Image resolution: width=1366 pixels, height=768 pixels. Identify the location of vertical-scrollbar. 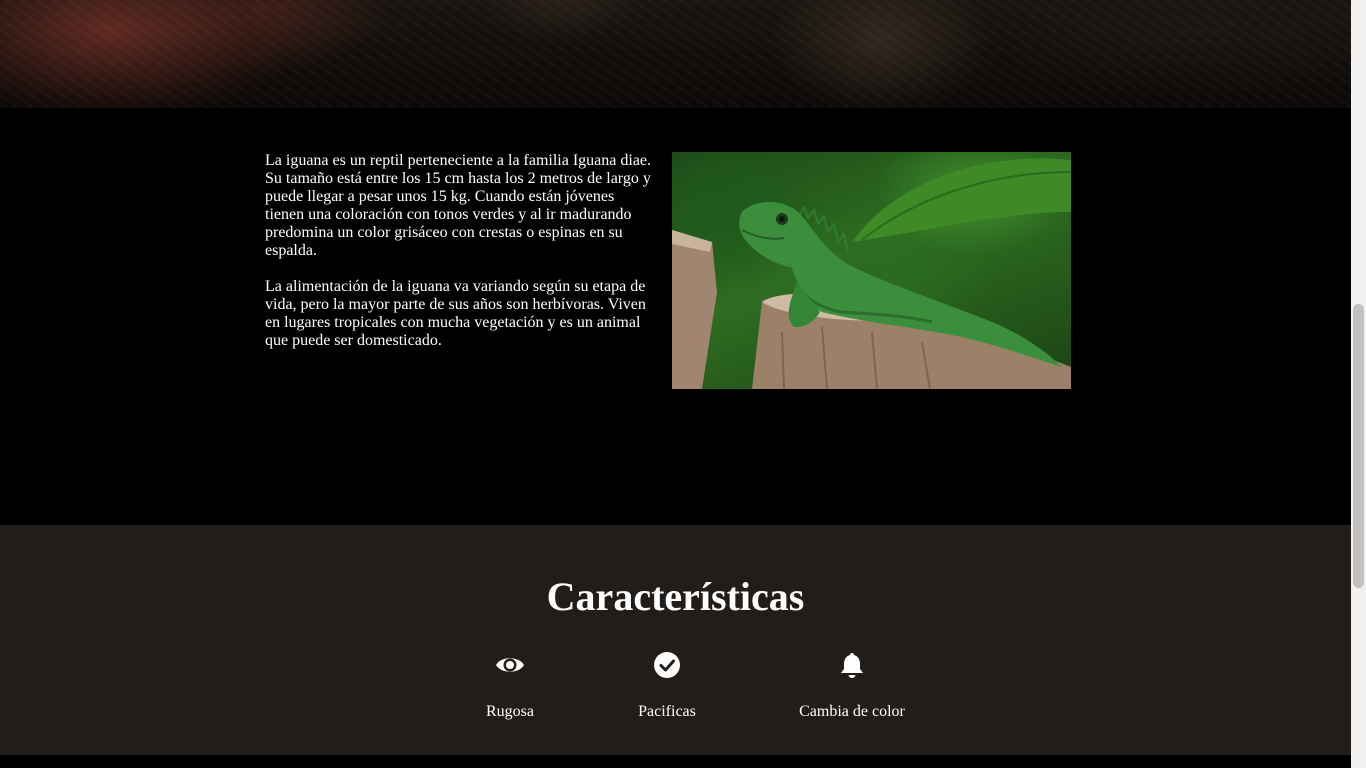
(1358, 384).